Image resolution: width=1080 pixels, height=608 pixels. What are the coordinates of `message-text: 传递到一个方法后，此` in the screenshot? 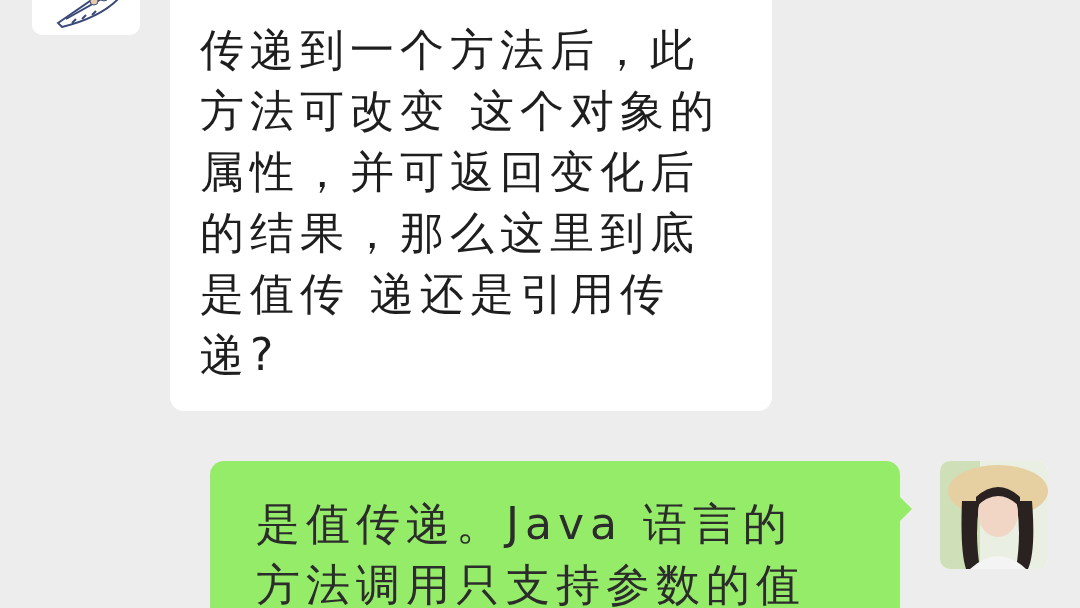 It's located at (450, 50).